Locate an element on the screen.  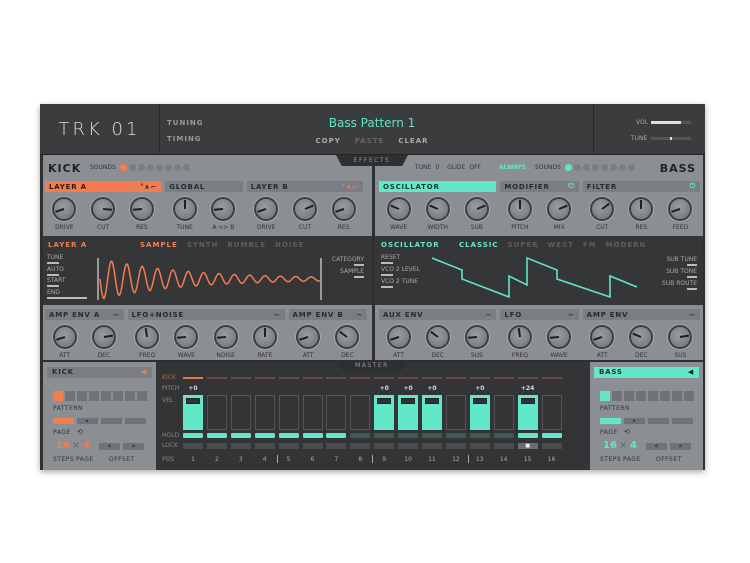
param-auto: AUTO is located at coordinates (55, 269).